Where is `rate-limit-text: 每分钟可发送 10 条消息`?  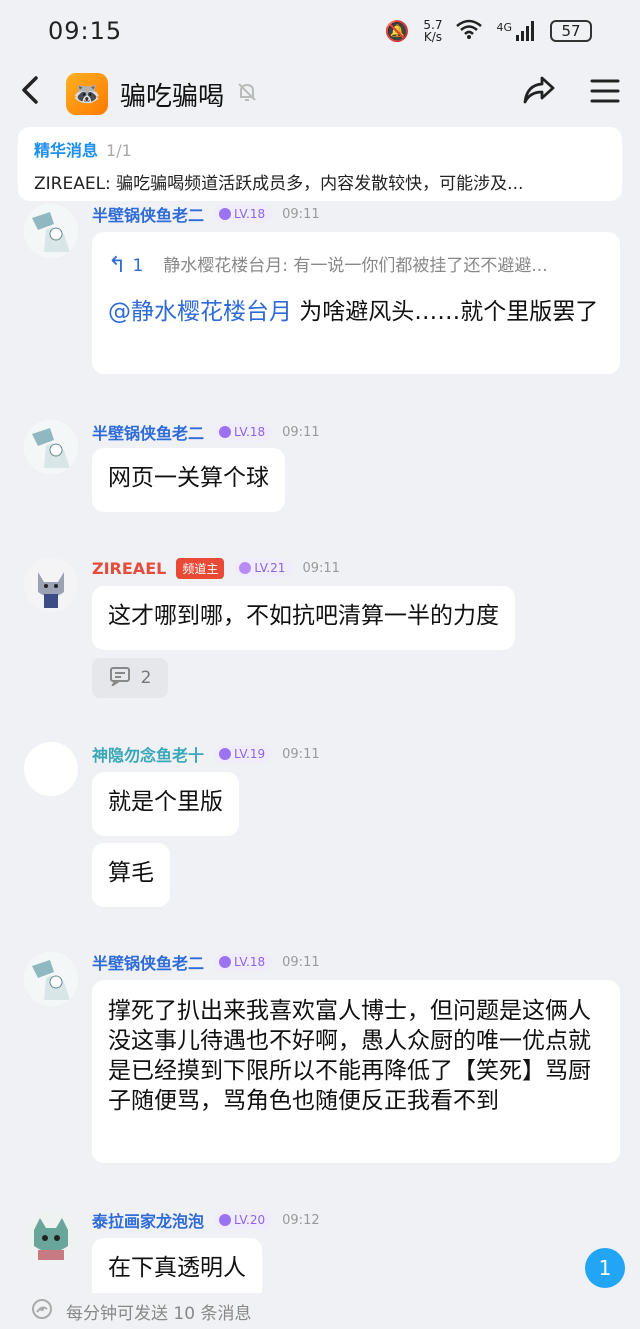
rate-limit-text: 每分钟可发送 10 条消息 is located at coordinates (159, 1313).